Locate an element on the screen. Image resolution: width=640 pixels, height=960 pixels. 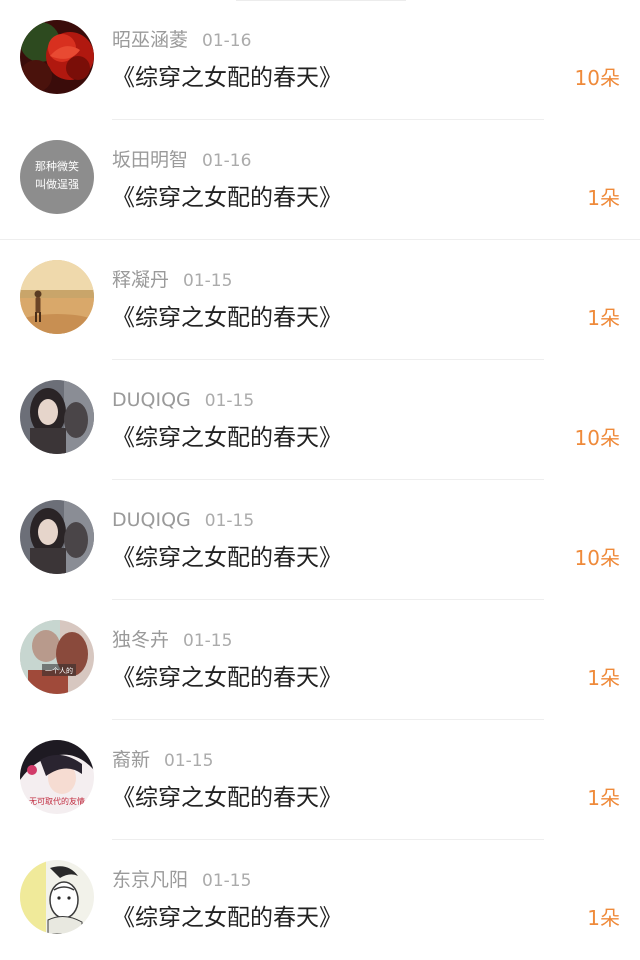
item-meta: 东京凡阳 01-15 is located at coordinates (181, 880).